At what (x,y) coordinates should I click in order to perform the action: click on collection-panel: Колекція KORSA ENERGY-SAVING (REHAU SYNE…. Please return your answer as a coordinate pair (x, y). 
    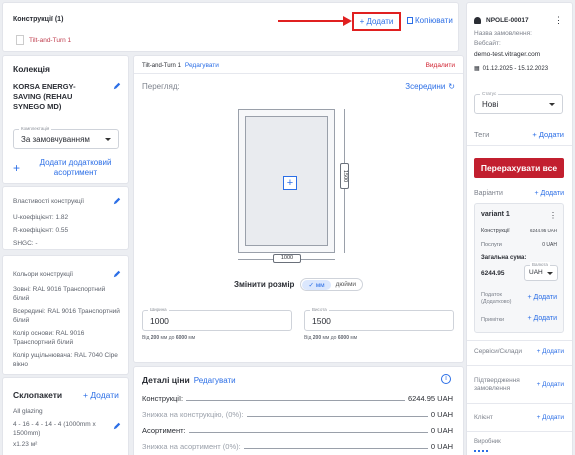
    Looking at the image, I should click on (65, 119).